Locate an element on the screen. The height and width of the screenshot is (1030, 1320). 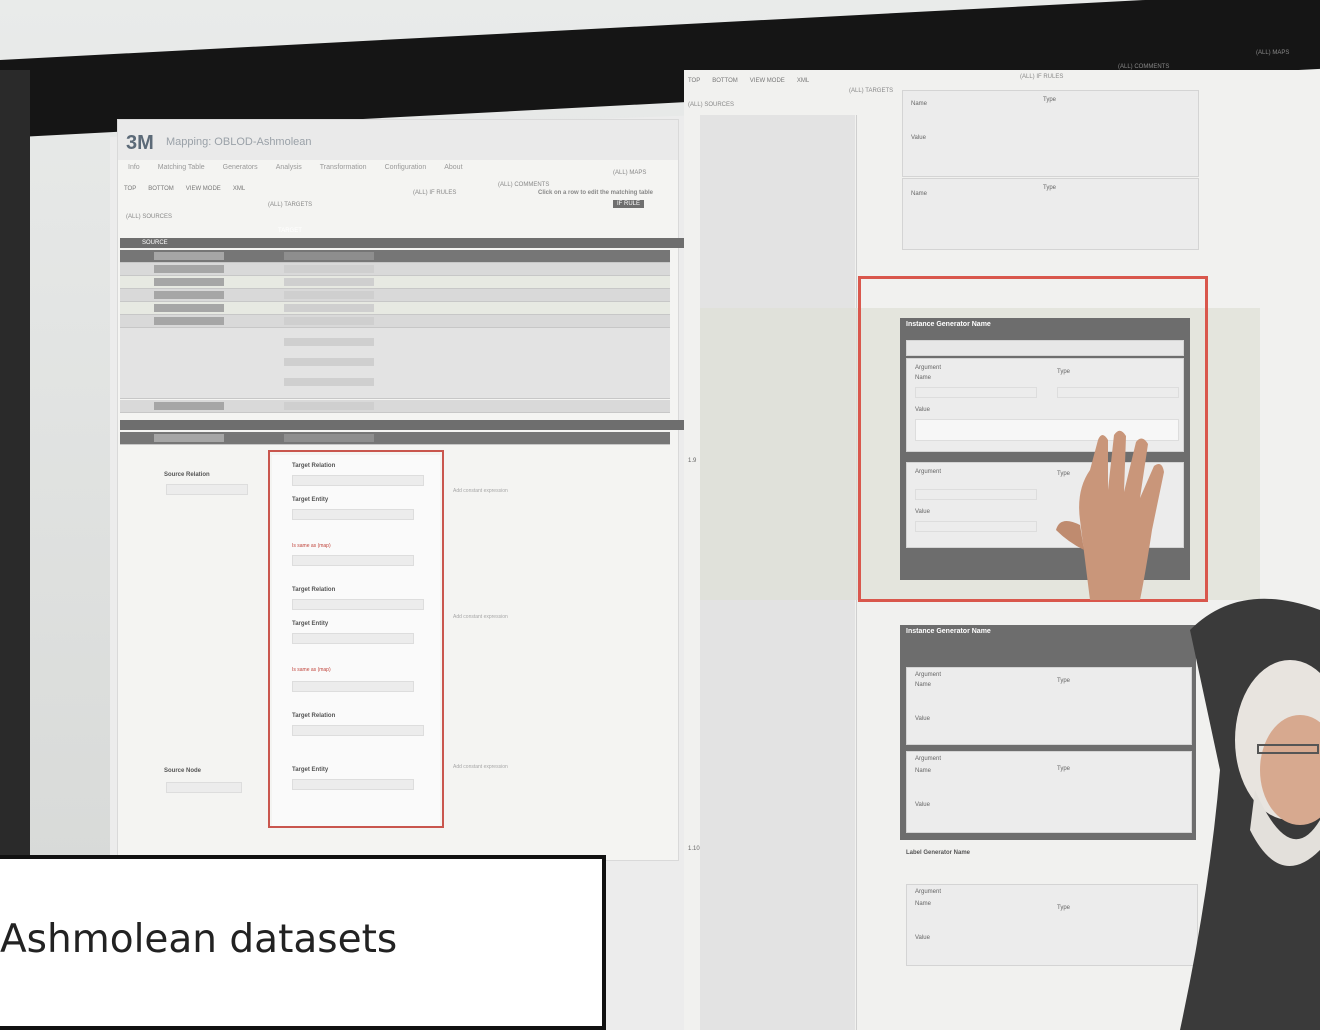
app-logo: 3M is located at coordinates (140, 143).